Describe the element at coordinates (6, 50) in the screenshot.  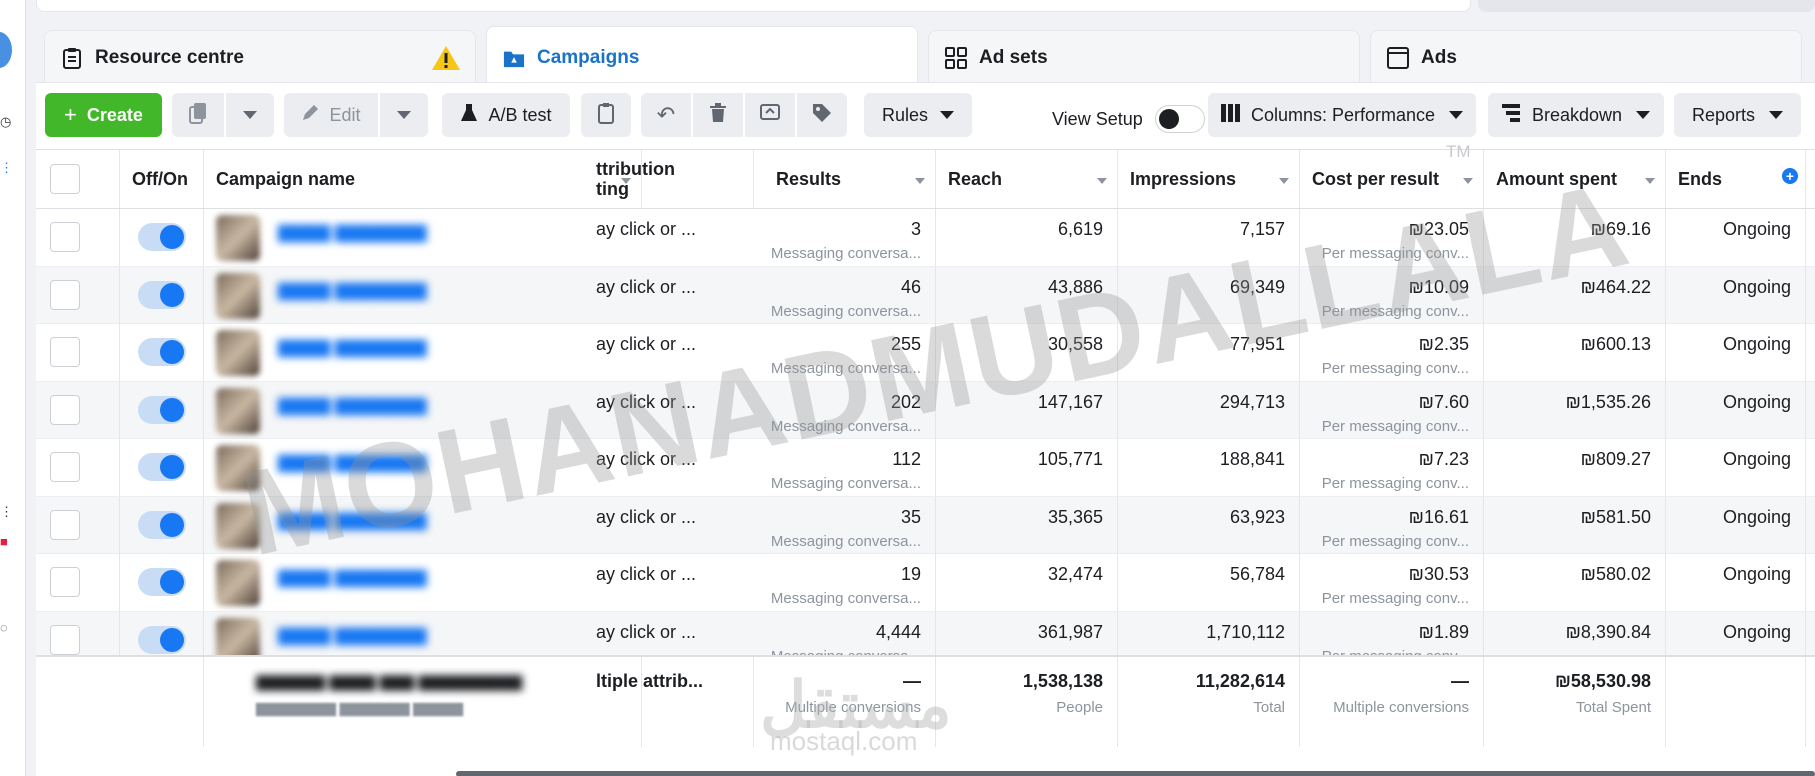
I see `account-avatar` at that location.